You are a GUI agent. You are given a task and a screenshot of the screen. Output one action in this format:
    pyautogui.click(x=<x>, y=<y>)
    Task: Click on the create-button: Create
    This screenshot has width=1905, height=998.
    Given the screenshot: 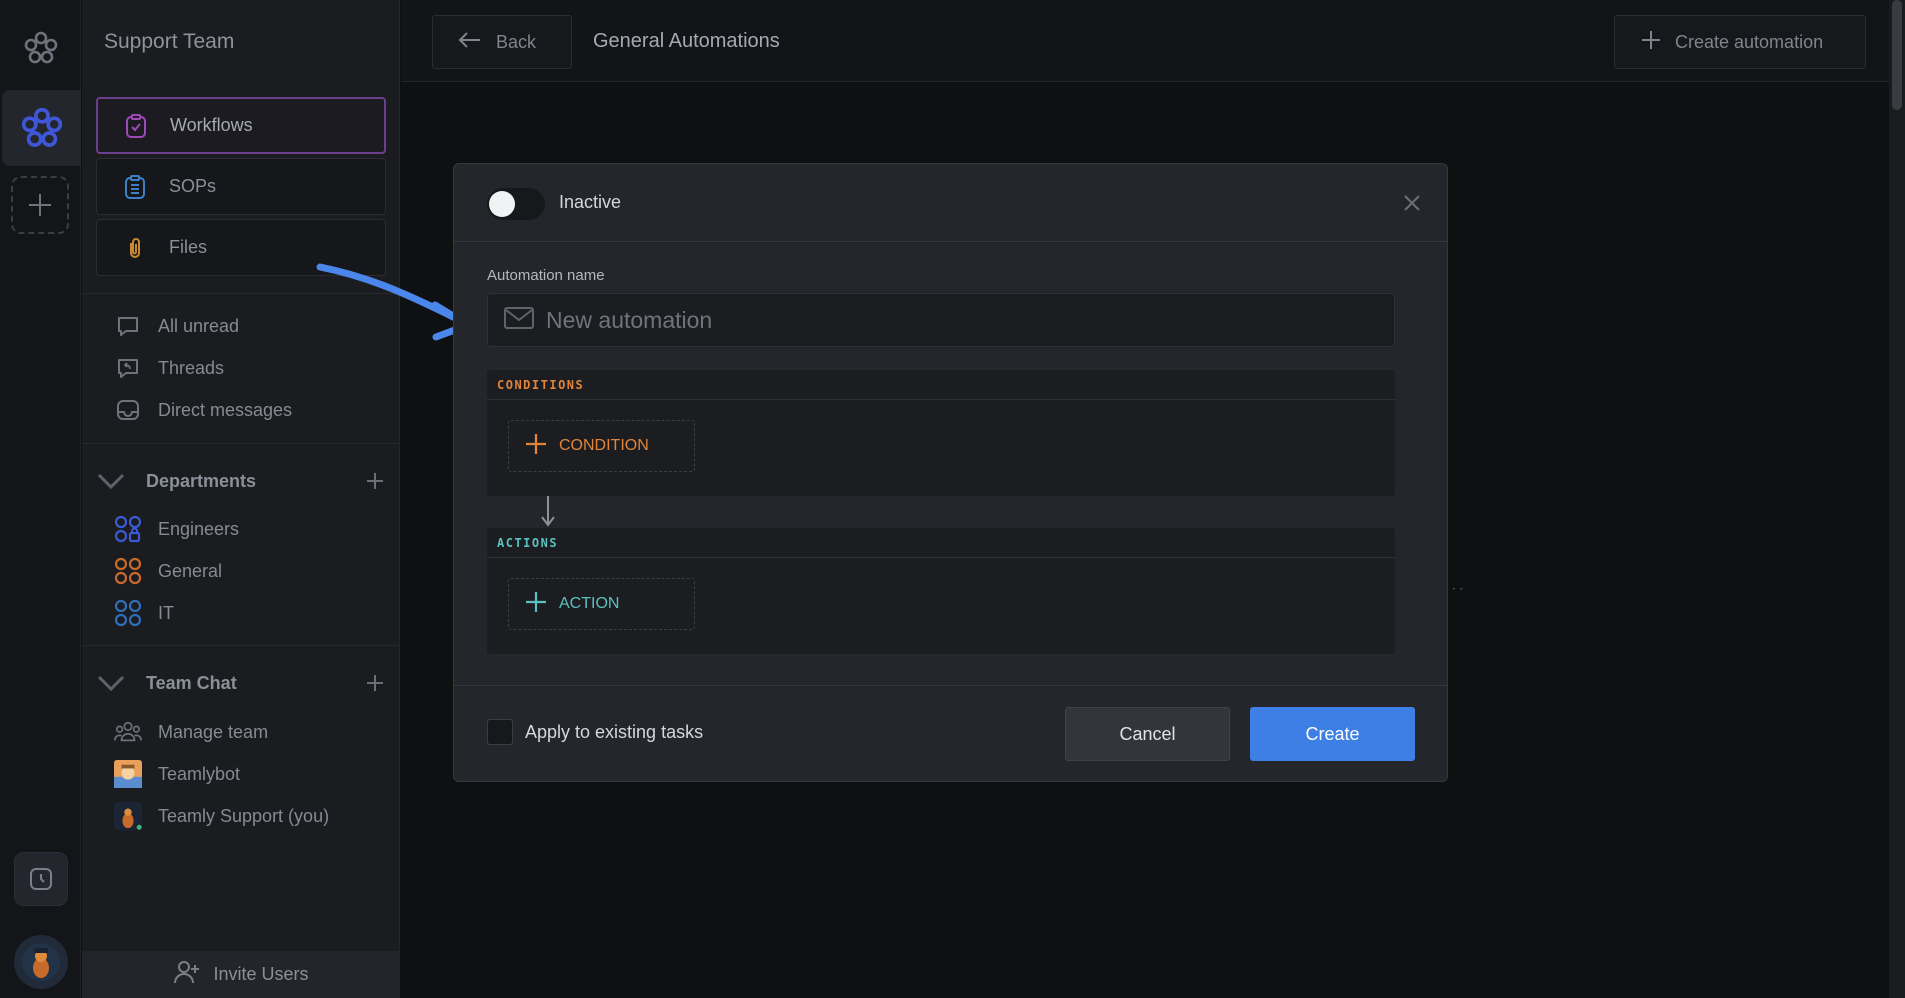 What is the action you would take?
    pyautogui.click(x=1332, y=734)
    